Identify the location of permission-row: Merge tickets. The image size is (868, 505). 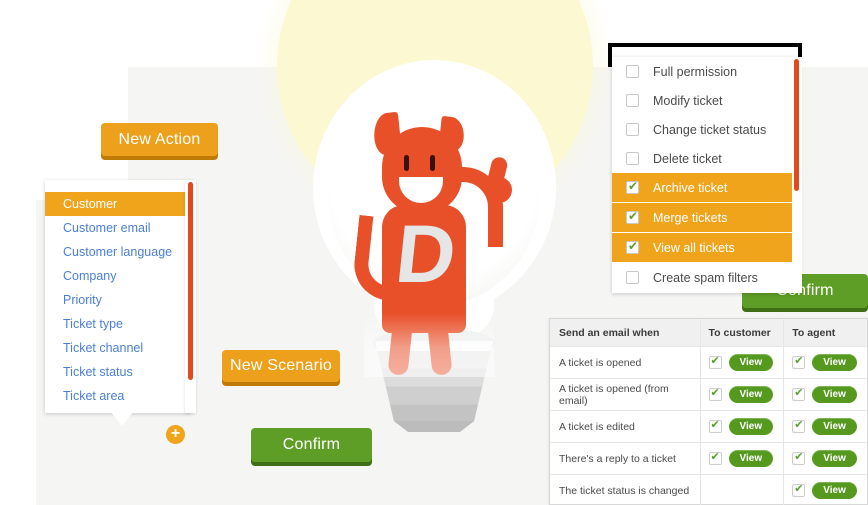
(706, 217).